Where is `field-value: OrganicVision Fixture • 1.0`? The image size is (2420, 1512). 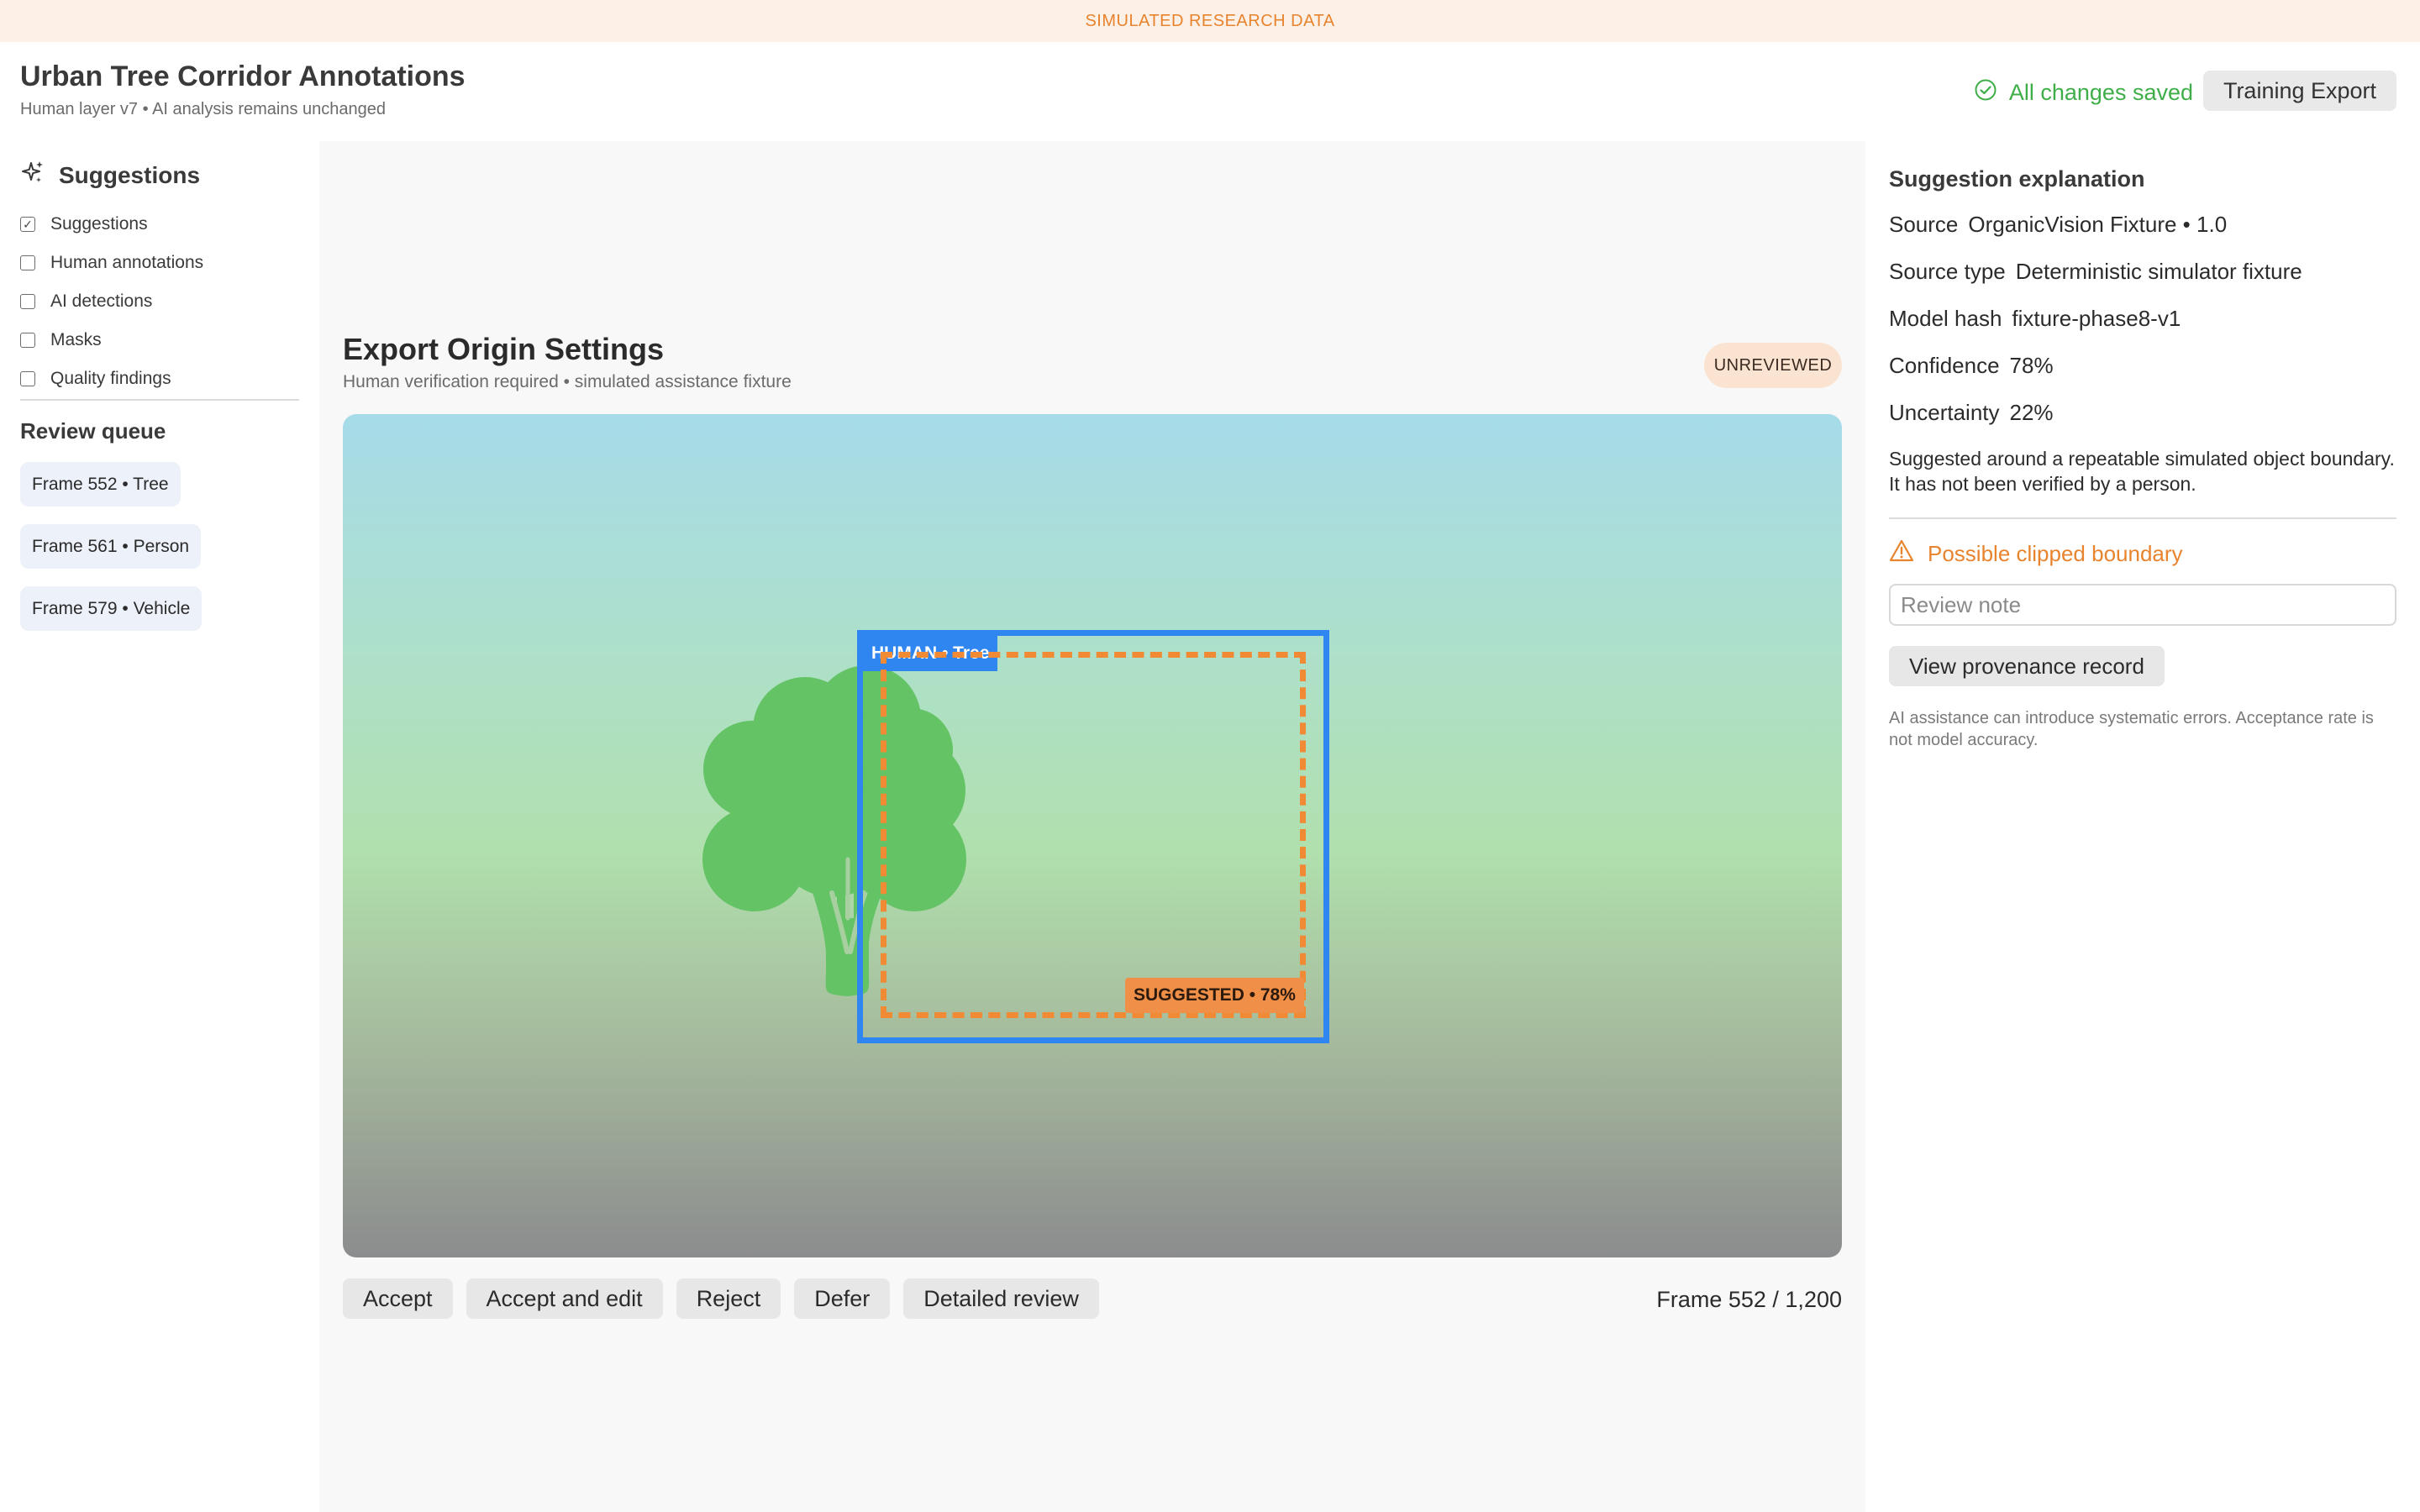 field-value: OrganicVision Fixture • 1.0 is located at coordinates (2098, 224).